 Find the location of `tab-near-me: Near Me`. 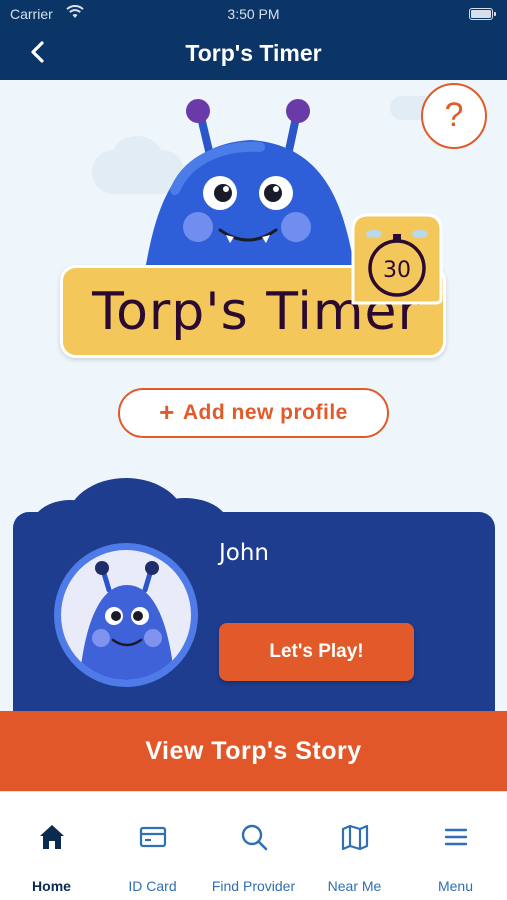

tab-near-me: Near Me is located at coordinates (354, 846).